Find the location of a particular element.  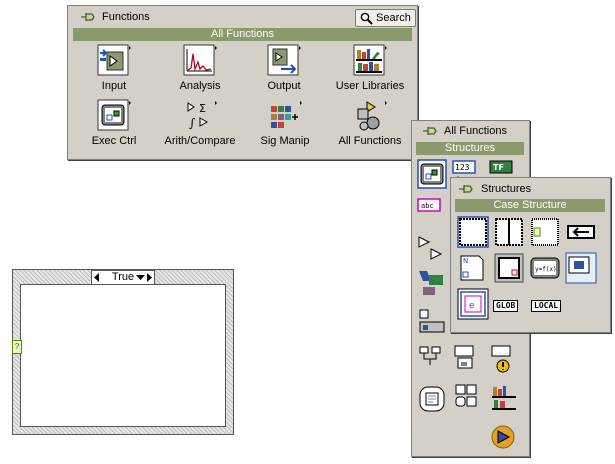

for-loop-icon: N is located at coordinates (473, 268).